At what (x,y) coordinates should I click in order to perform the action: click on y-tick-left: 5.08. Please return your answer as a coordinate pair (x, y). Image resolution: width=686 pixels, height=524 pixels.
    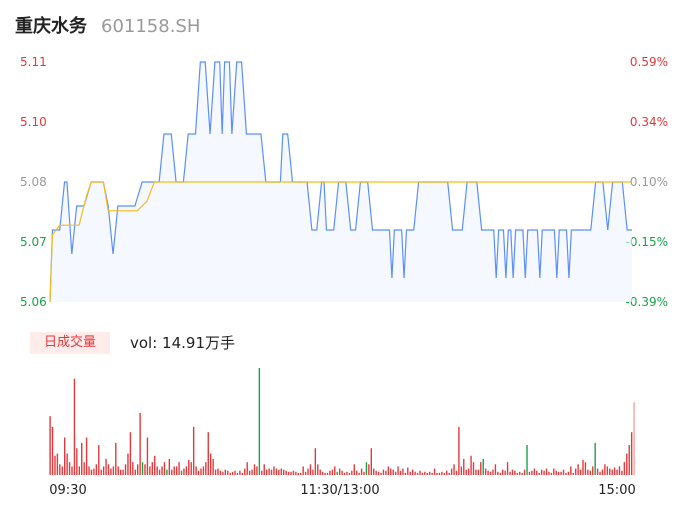
    Looking at the image, I should click on (33, 182).